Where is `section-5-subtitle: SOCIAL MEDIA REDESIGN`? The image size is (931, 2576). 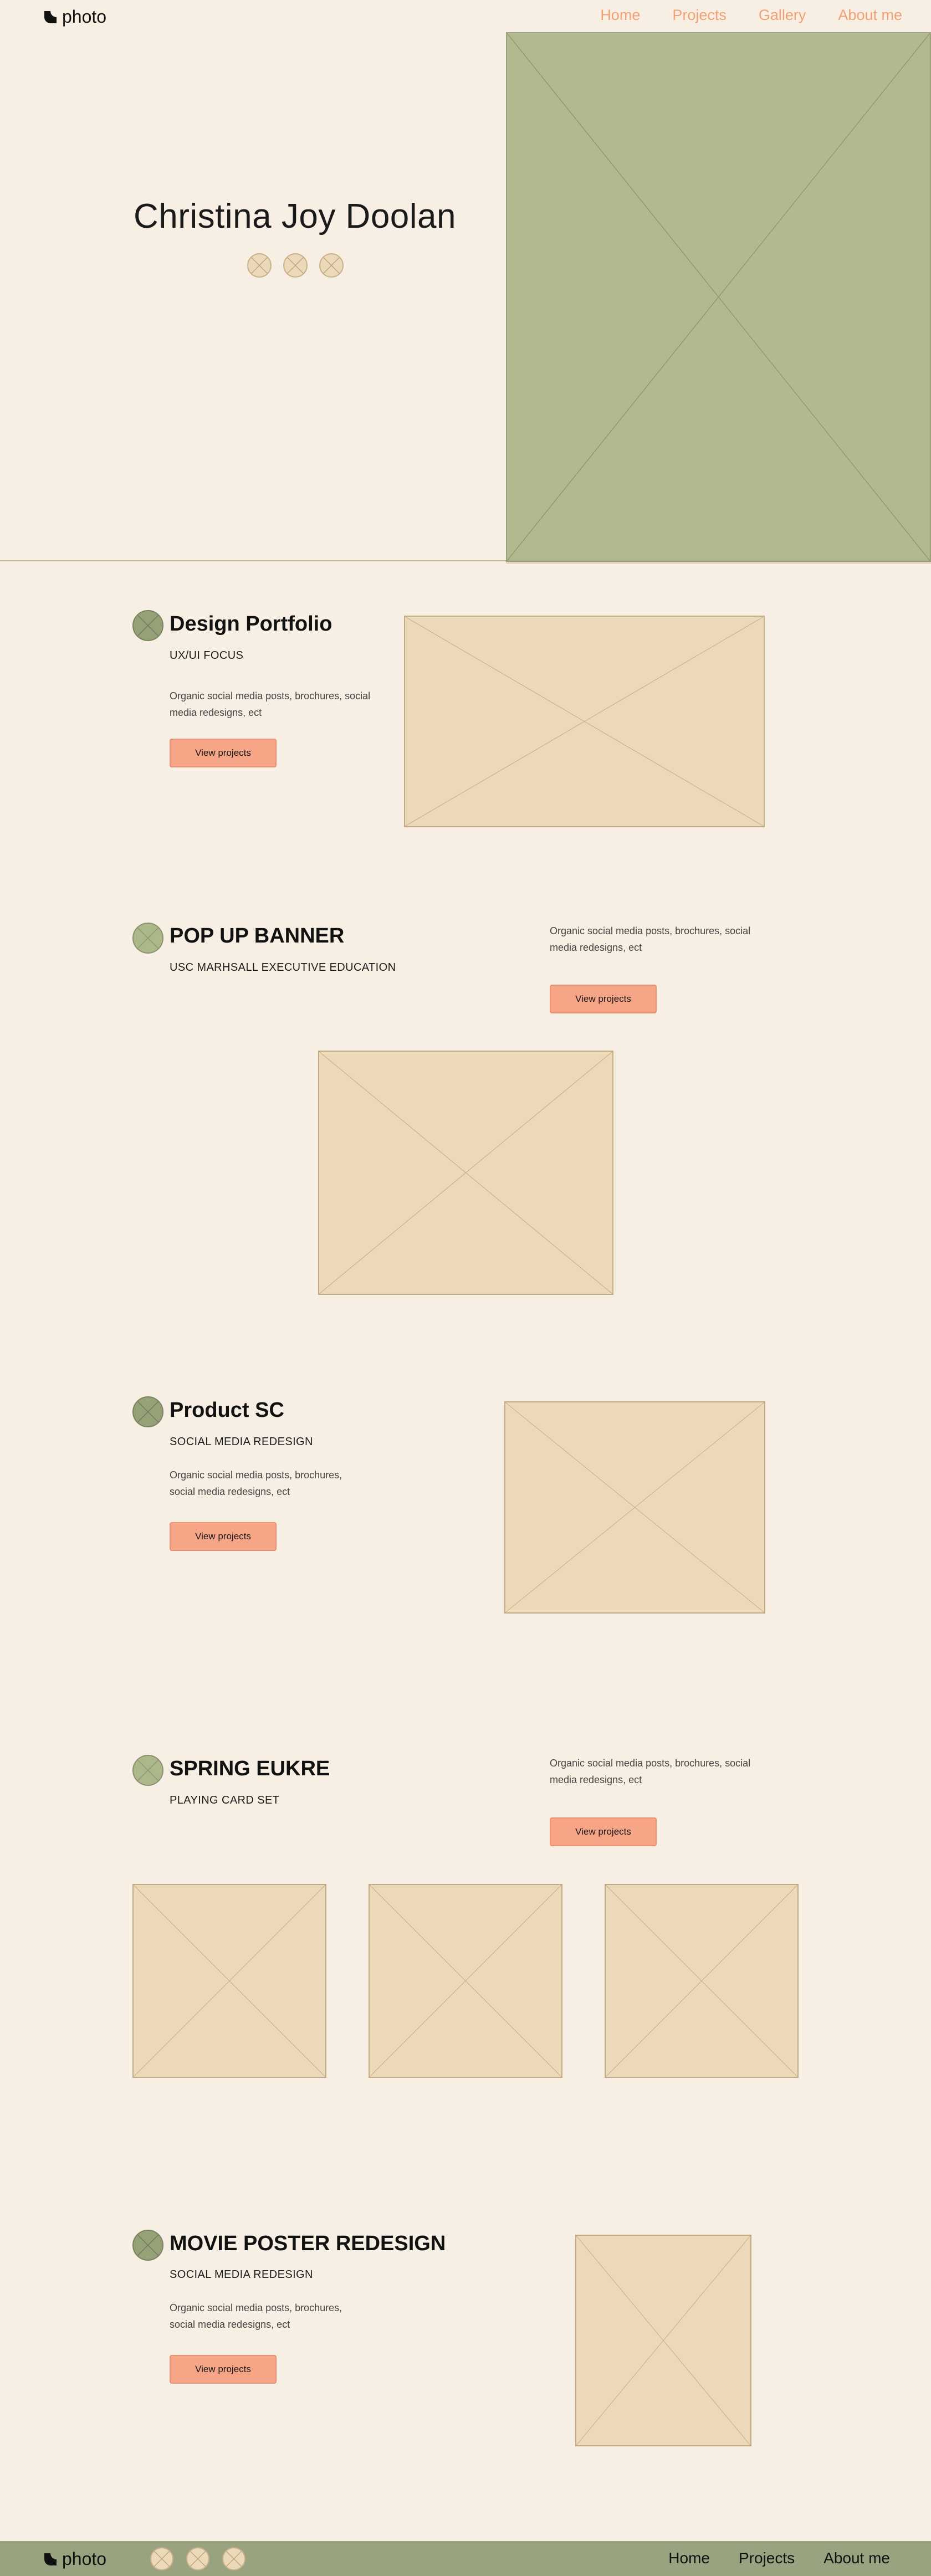
section-5-subtitle: SOCIAL MEDIA REDESIGN is located at coordinates (241, 2274).